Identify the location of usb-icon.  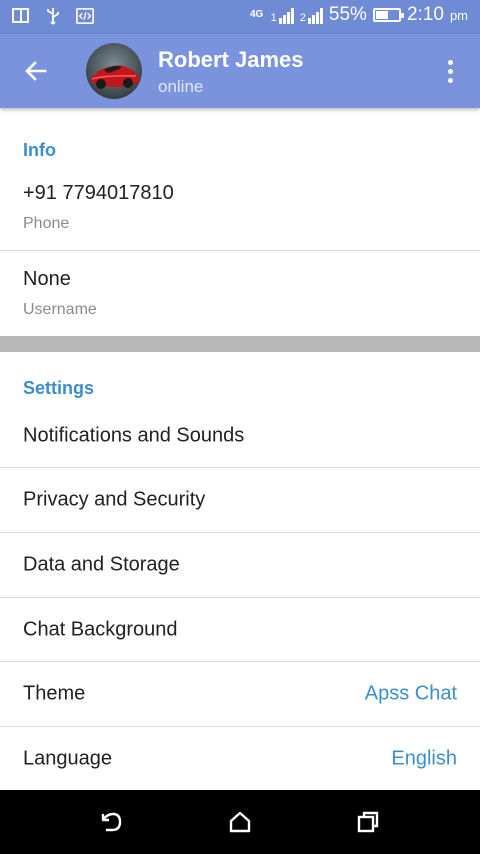
(53, 16).